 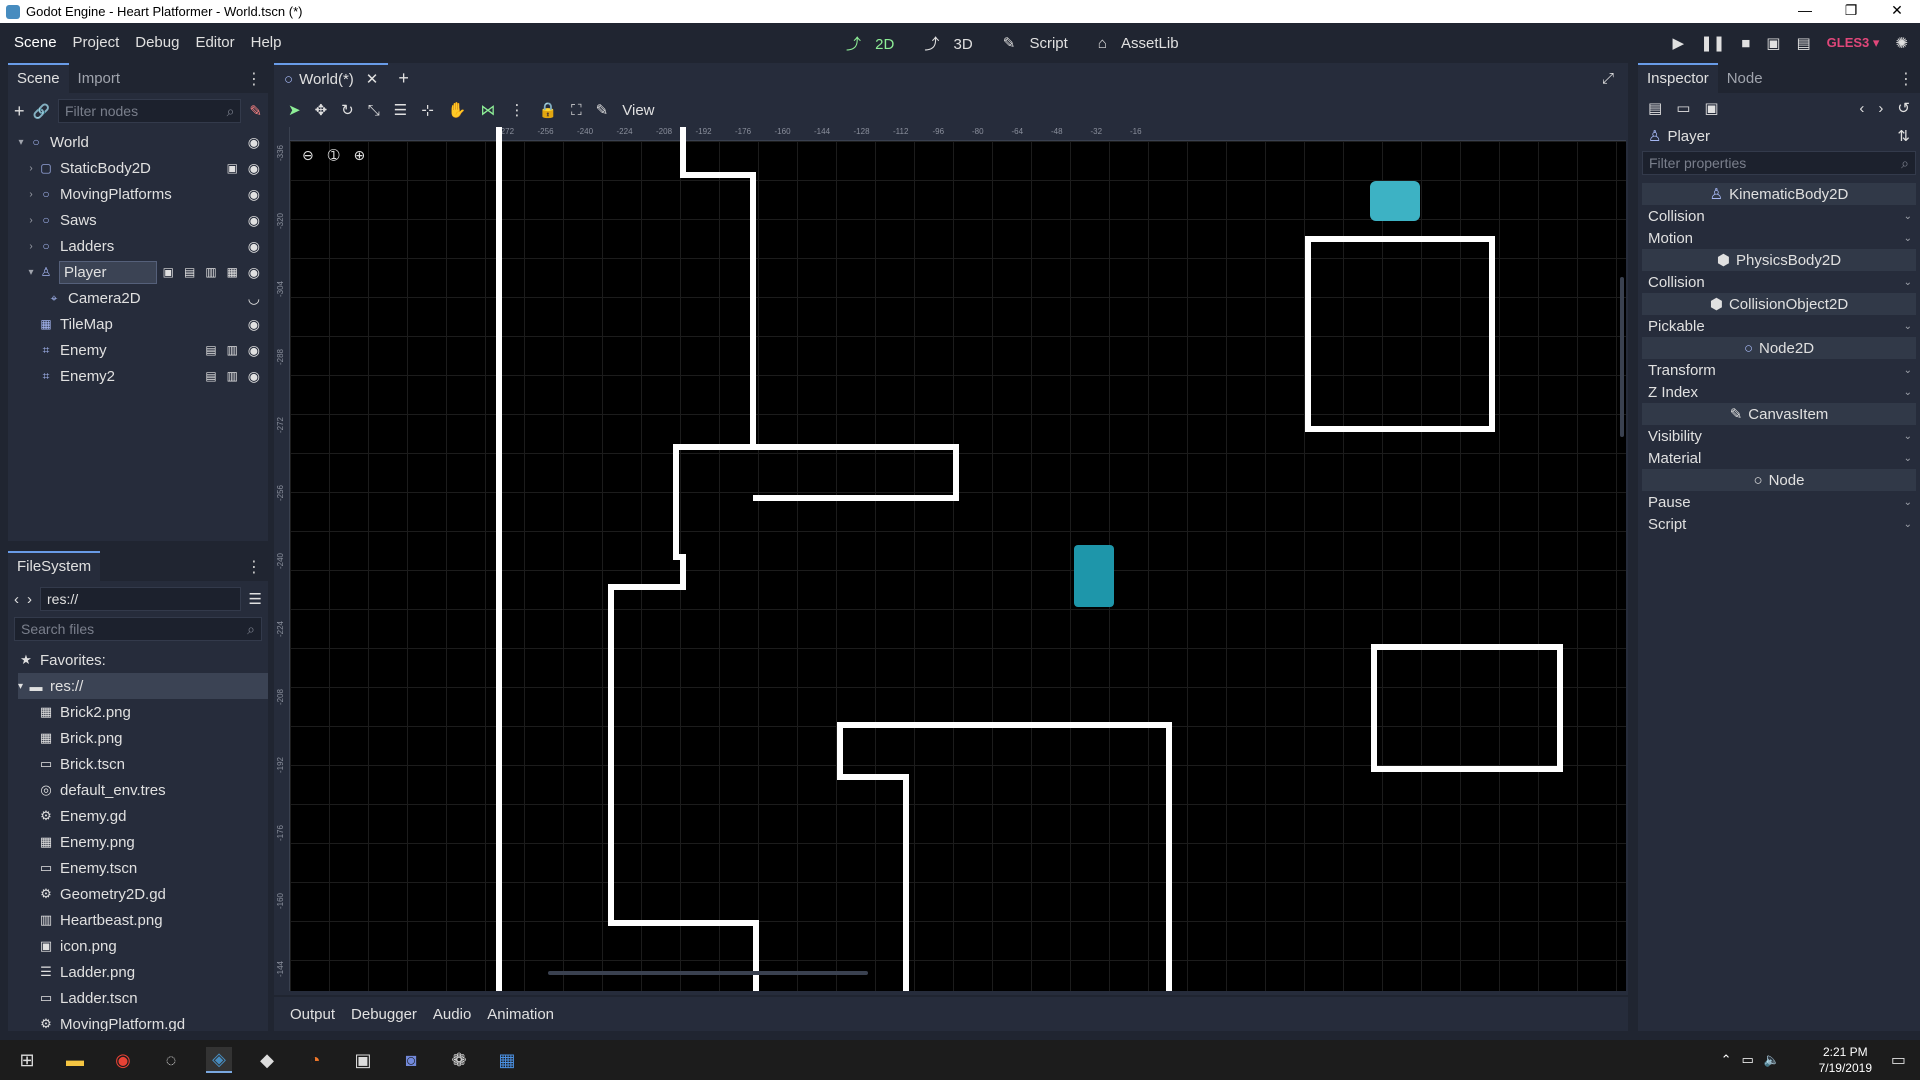 I want to click on tree-node-tilemap: ▦ TileMap ◉, so click(x=141, y=324).